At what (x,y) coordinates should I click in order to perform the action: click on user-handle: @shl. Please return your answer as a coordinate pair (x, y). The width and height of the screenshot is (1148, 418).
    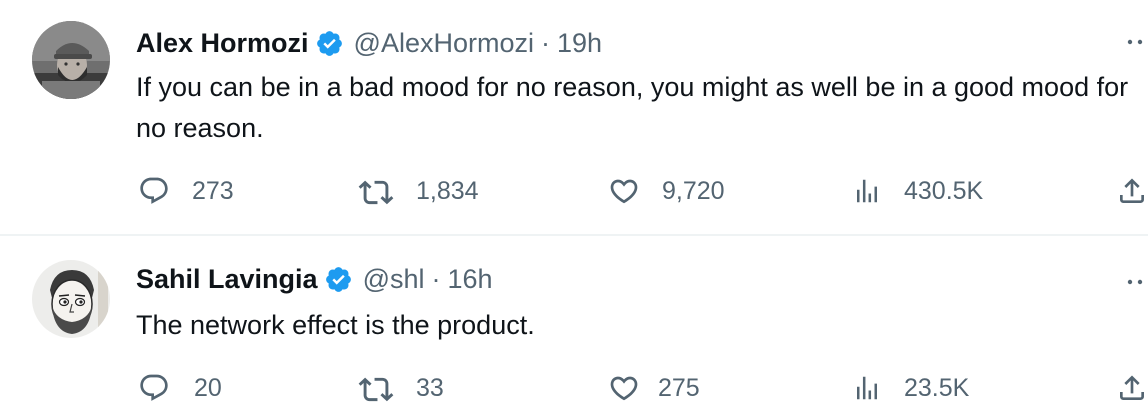
    Looking at the image, I should click on (394, 279).